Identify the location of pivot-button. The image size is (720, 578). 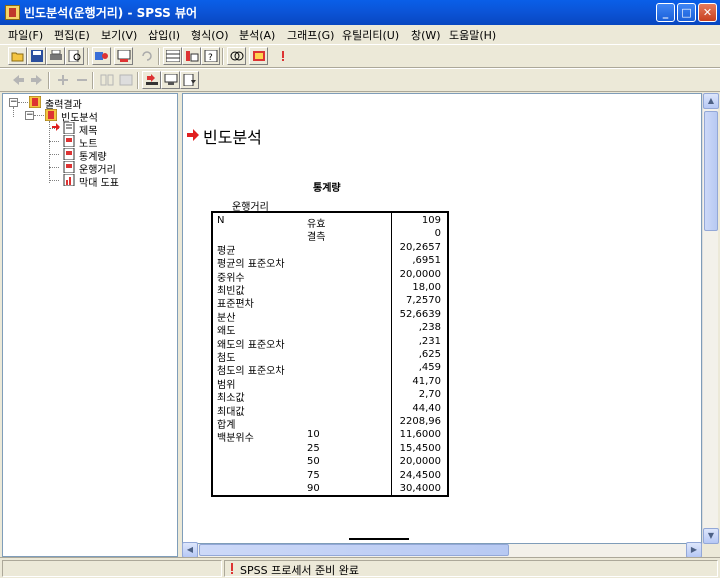
(258, 56).